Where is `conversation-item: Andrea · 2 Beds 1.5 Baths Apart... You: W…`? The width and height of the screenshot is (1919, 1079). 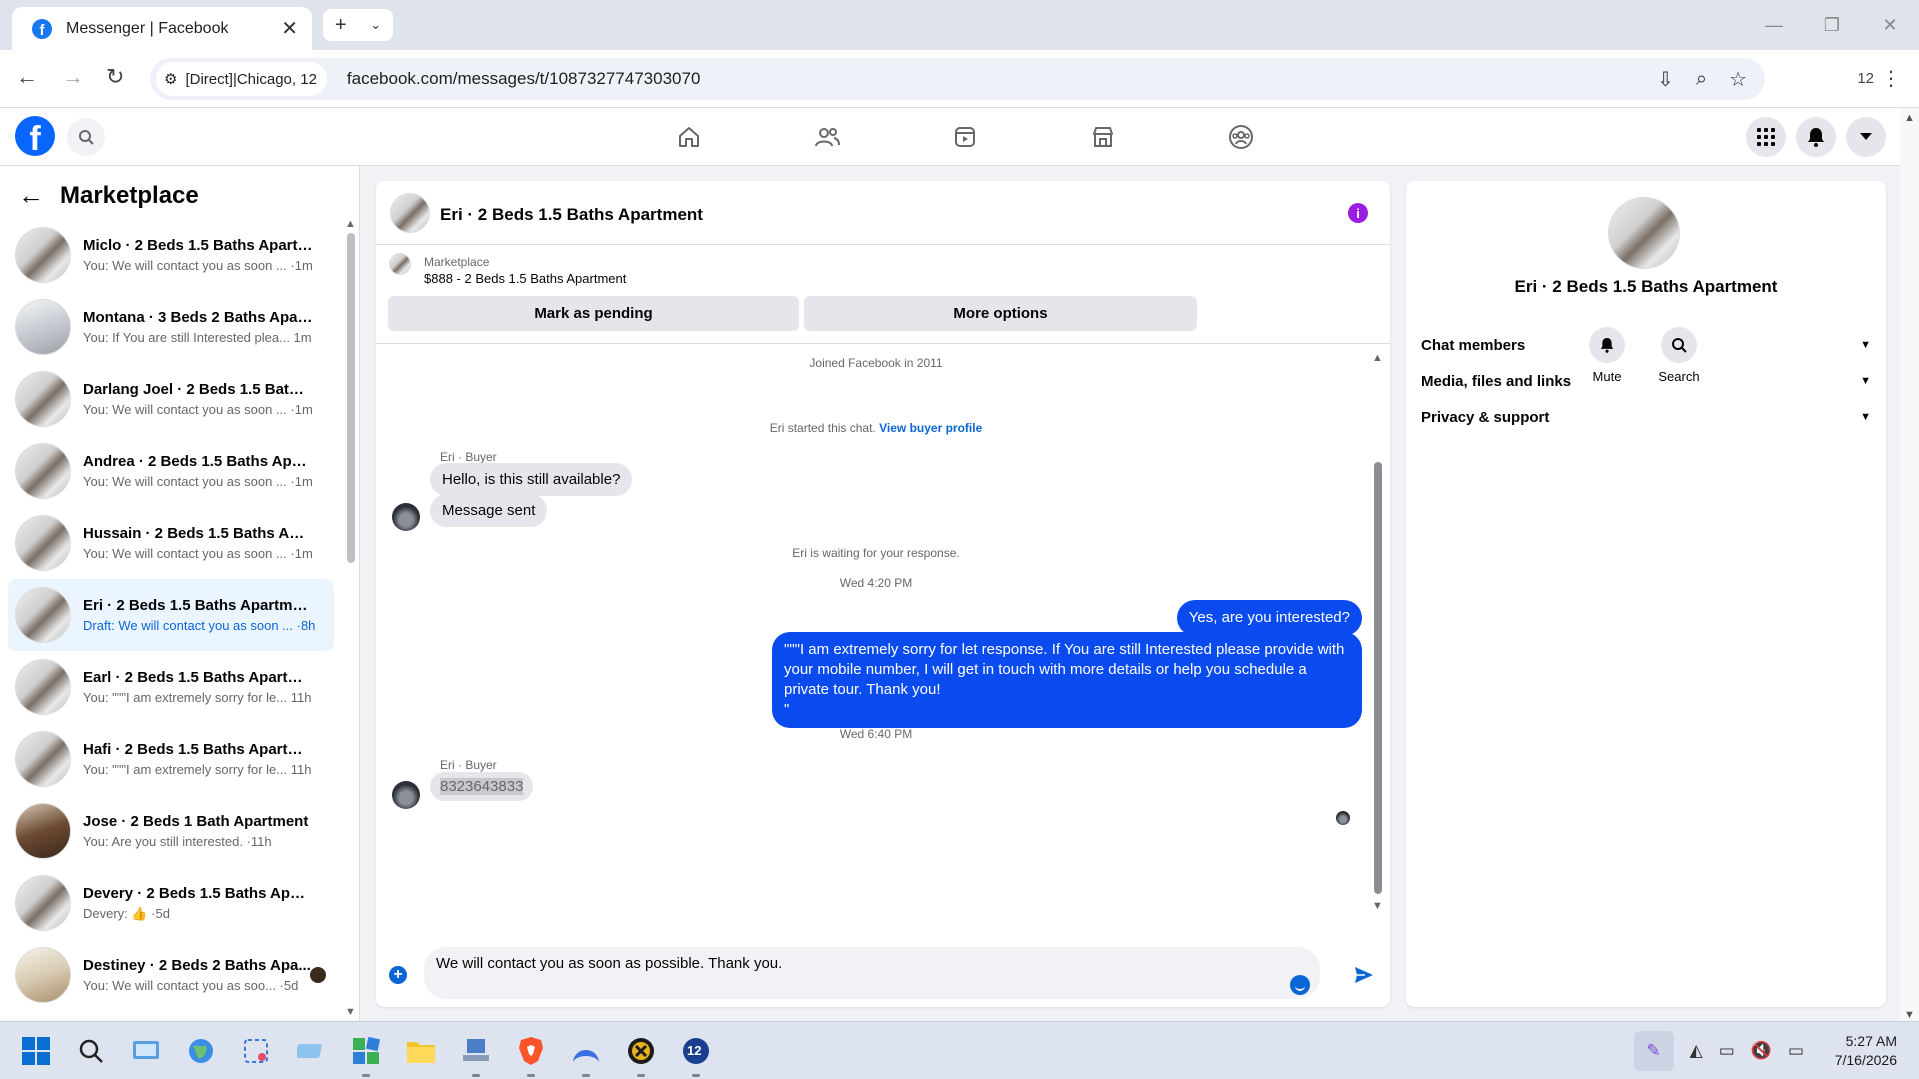
conversation-item: Andrea · 2 Beds 1.5 Baths Apart... You: W… is located at coordinates (171, 471).